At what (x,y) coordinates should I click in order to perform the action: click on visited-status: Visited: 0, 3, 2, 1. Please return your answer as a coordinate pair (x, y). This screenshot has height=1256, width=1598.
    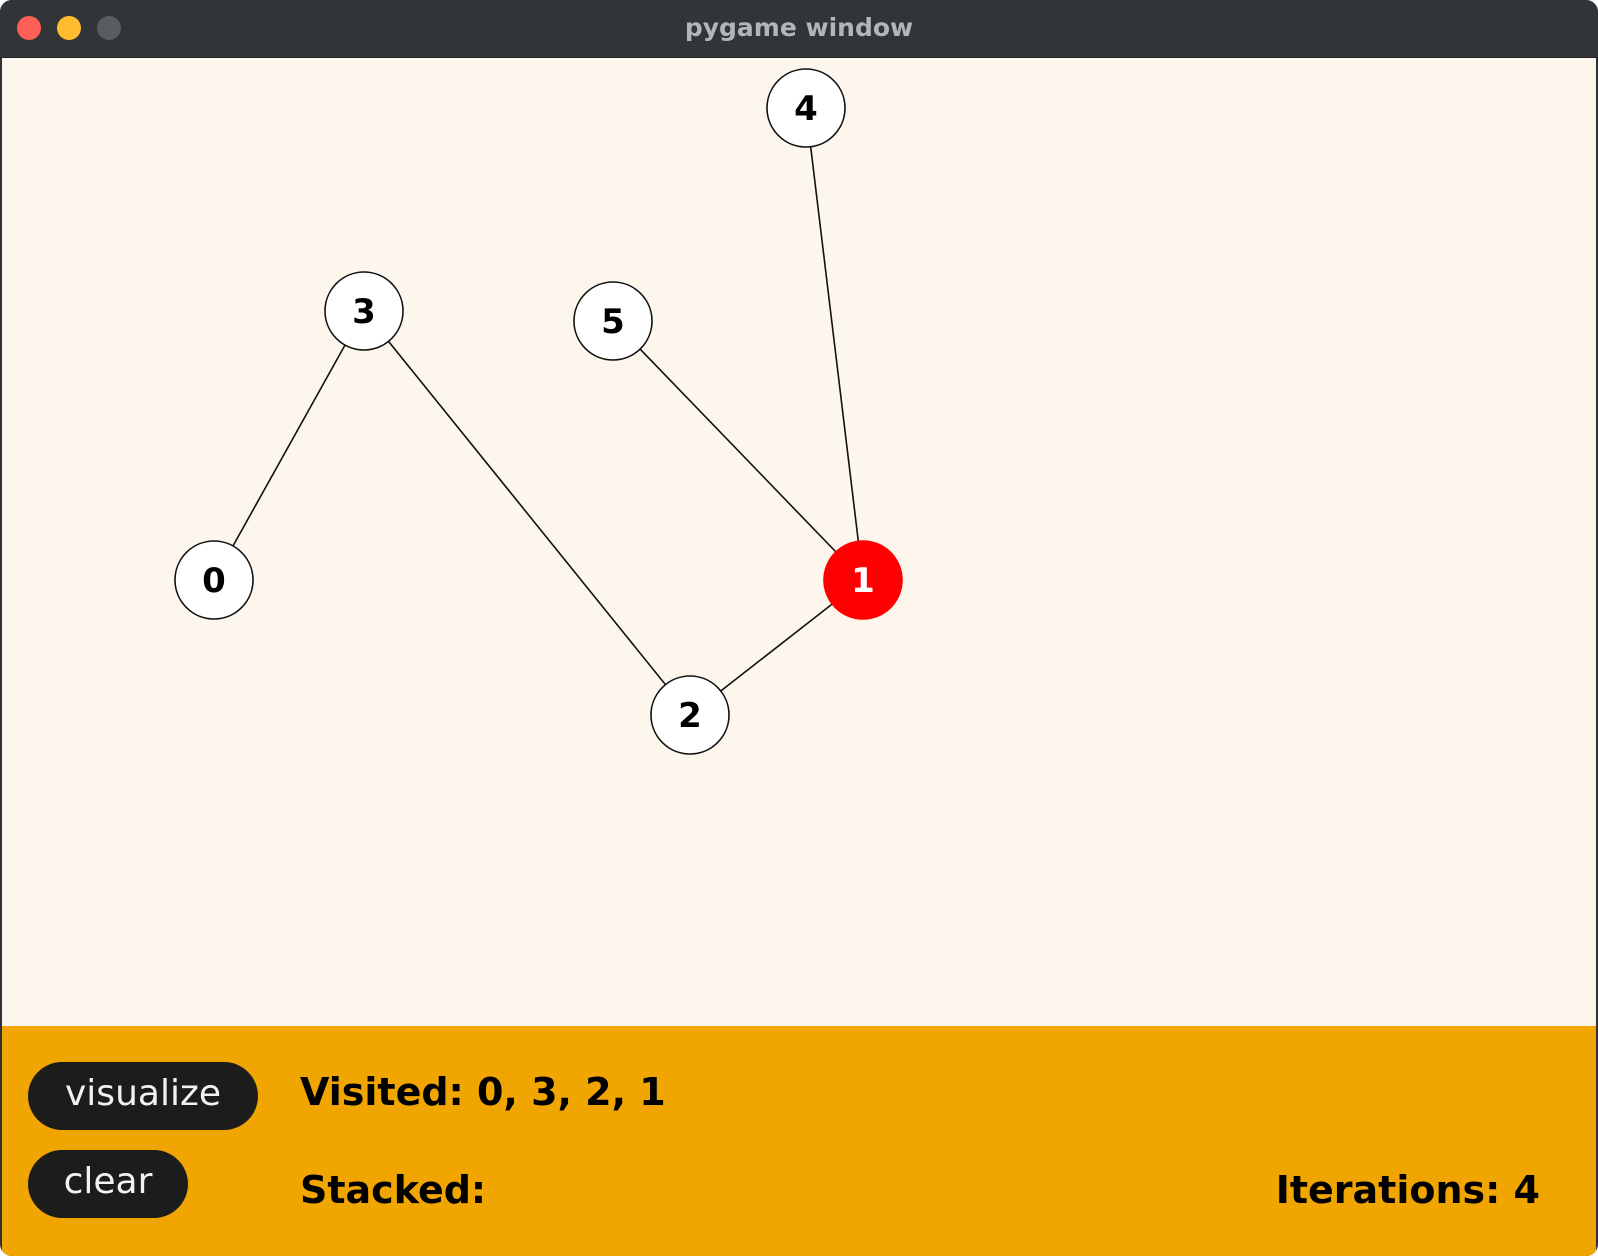
    Looking at the image, I should click on (483, 1092).